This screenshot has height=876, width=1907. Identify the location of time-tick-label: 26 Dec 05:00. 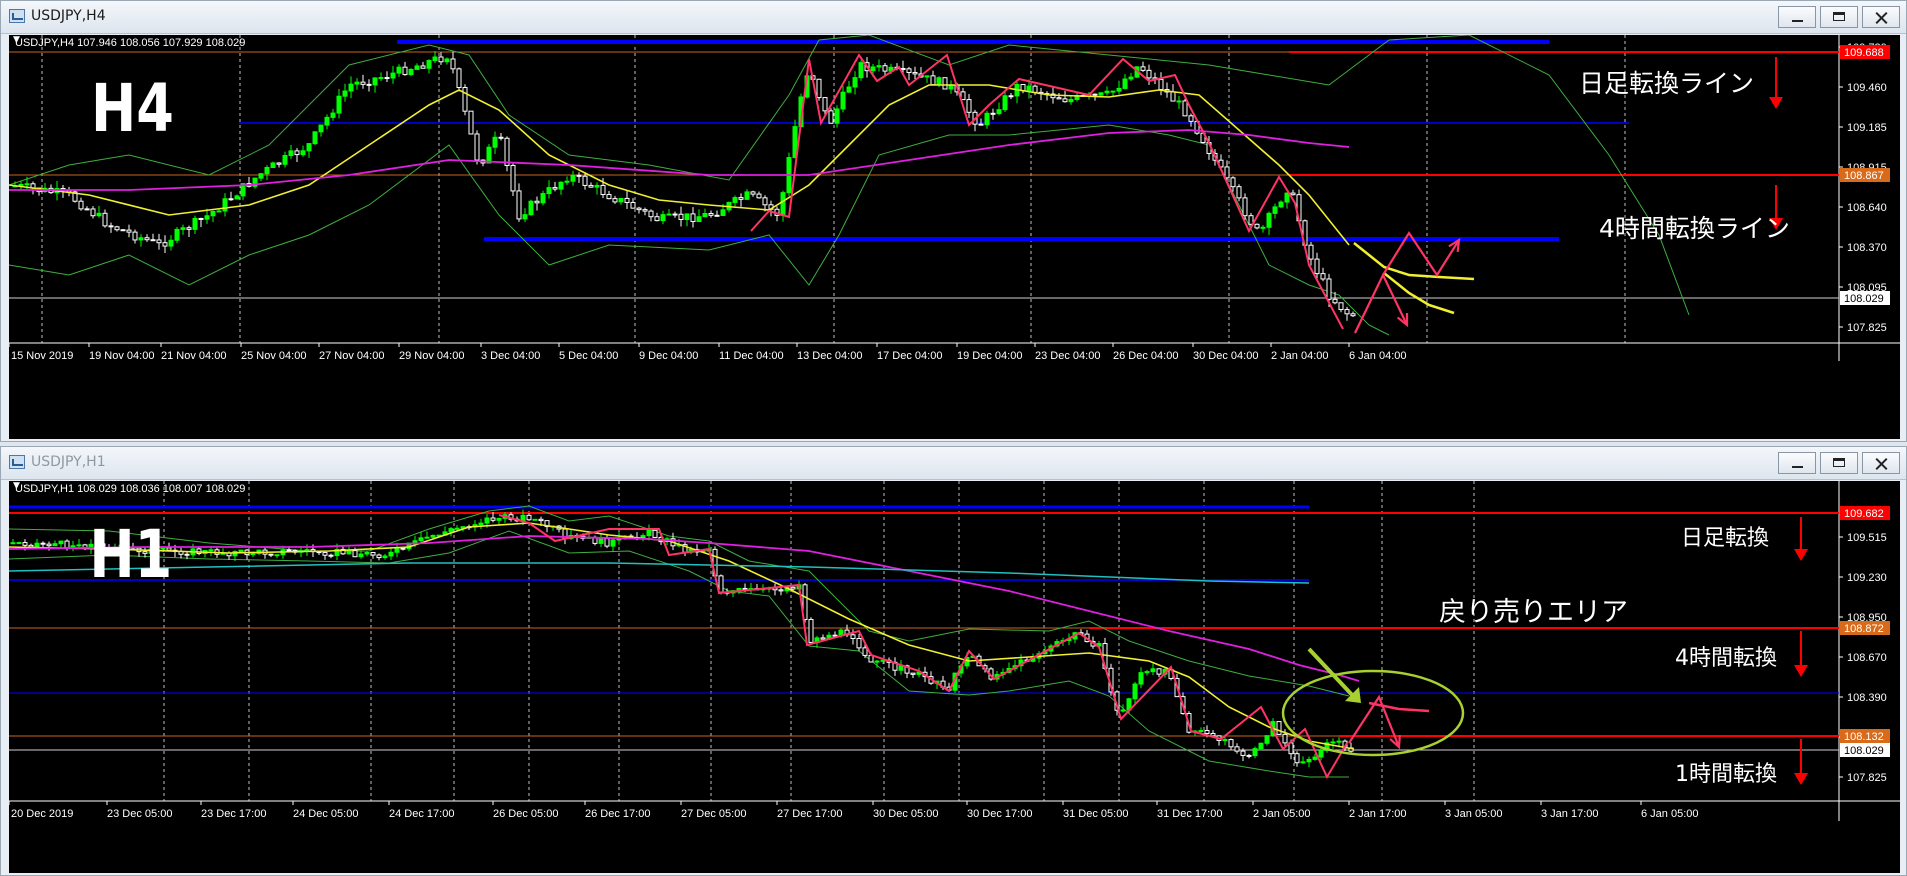
(525, 814).